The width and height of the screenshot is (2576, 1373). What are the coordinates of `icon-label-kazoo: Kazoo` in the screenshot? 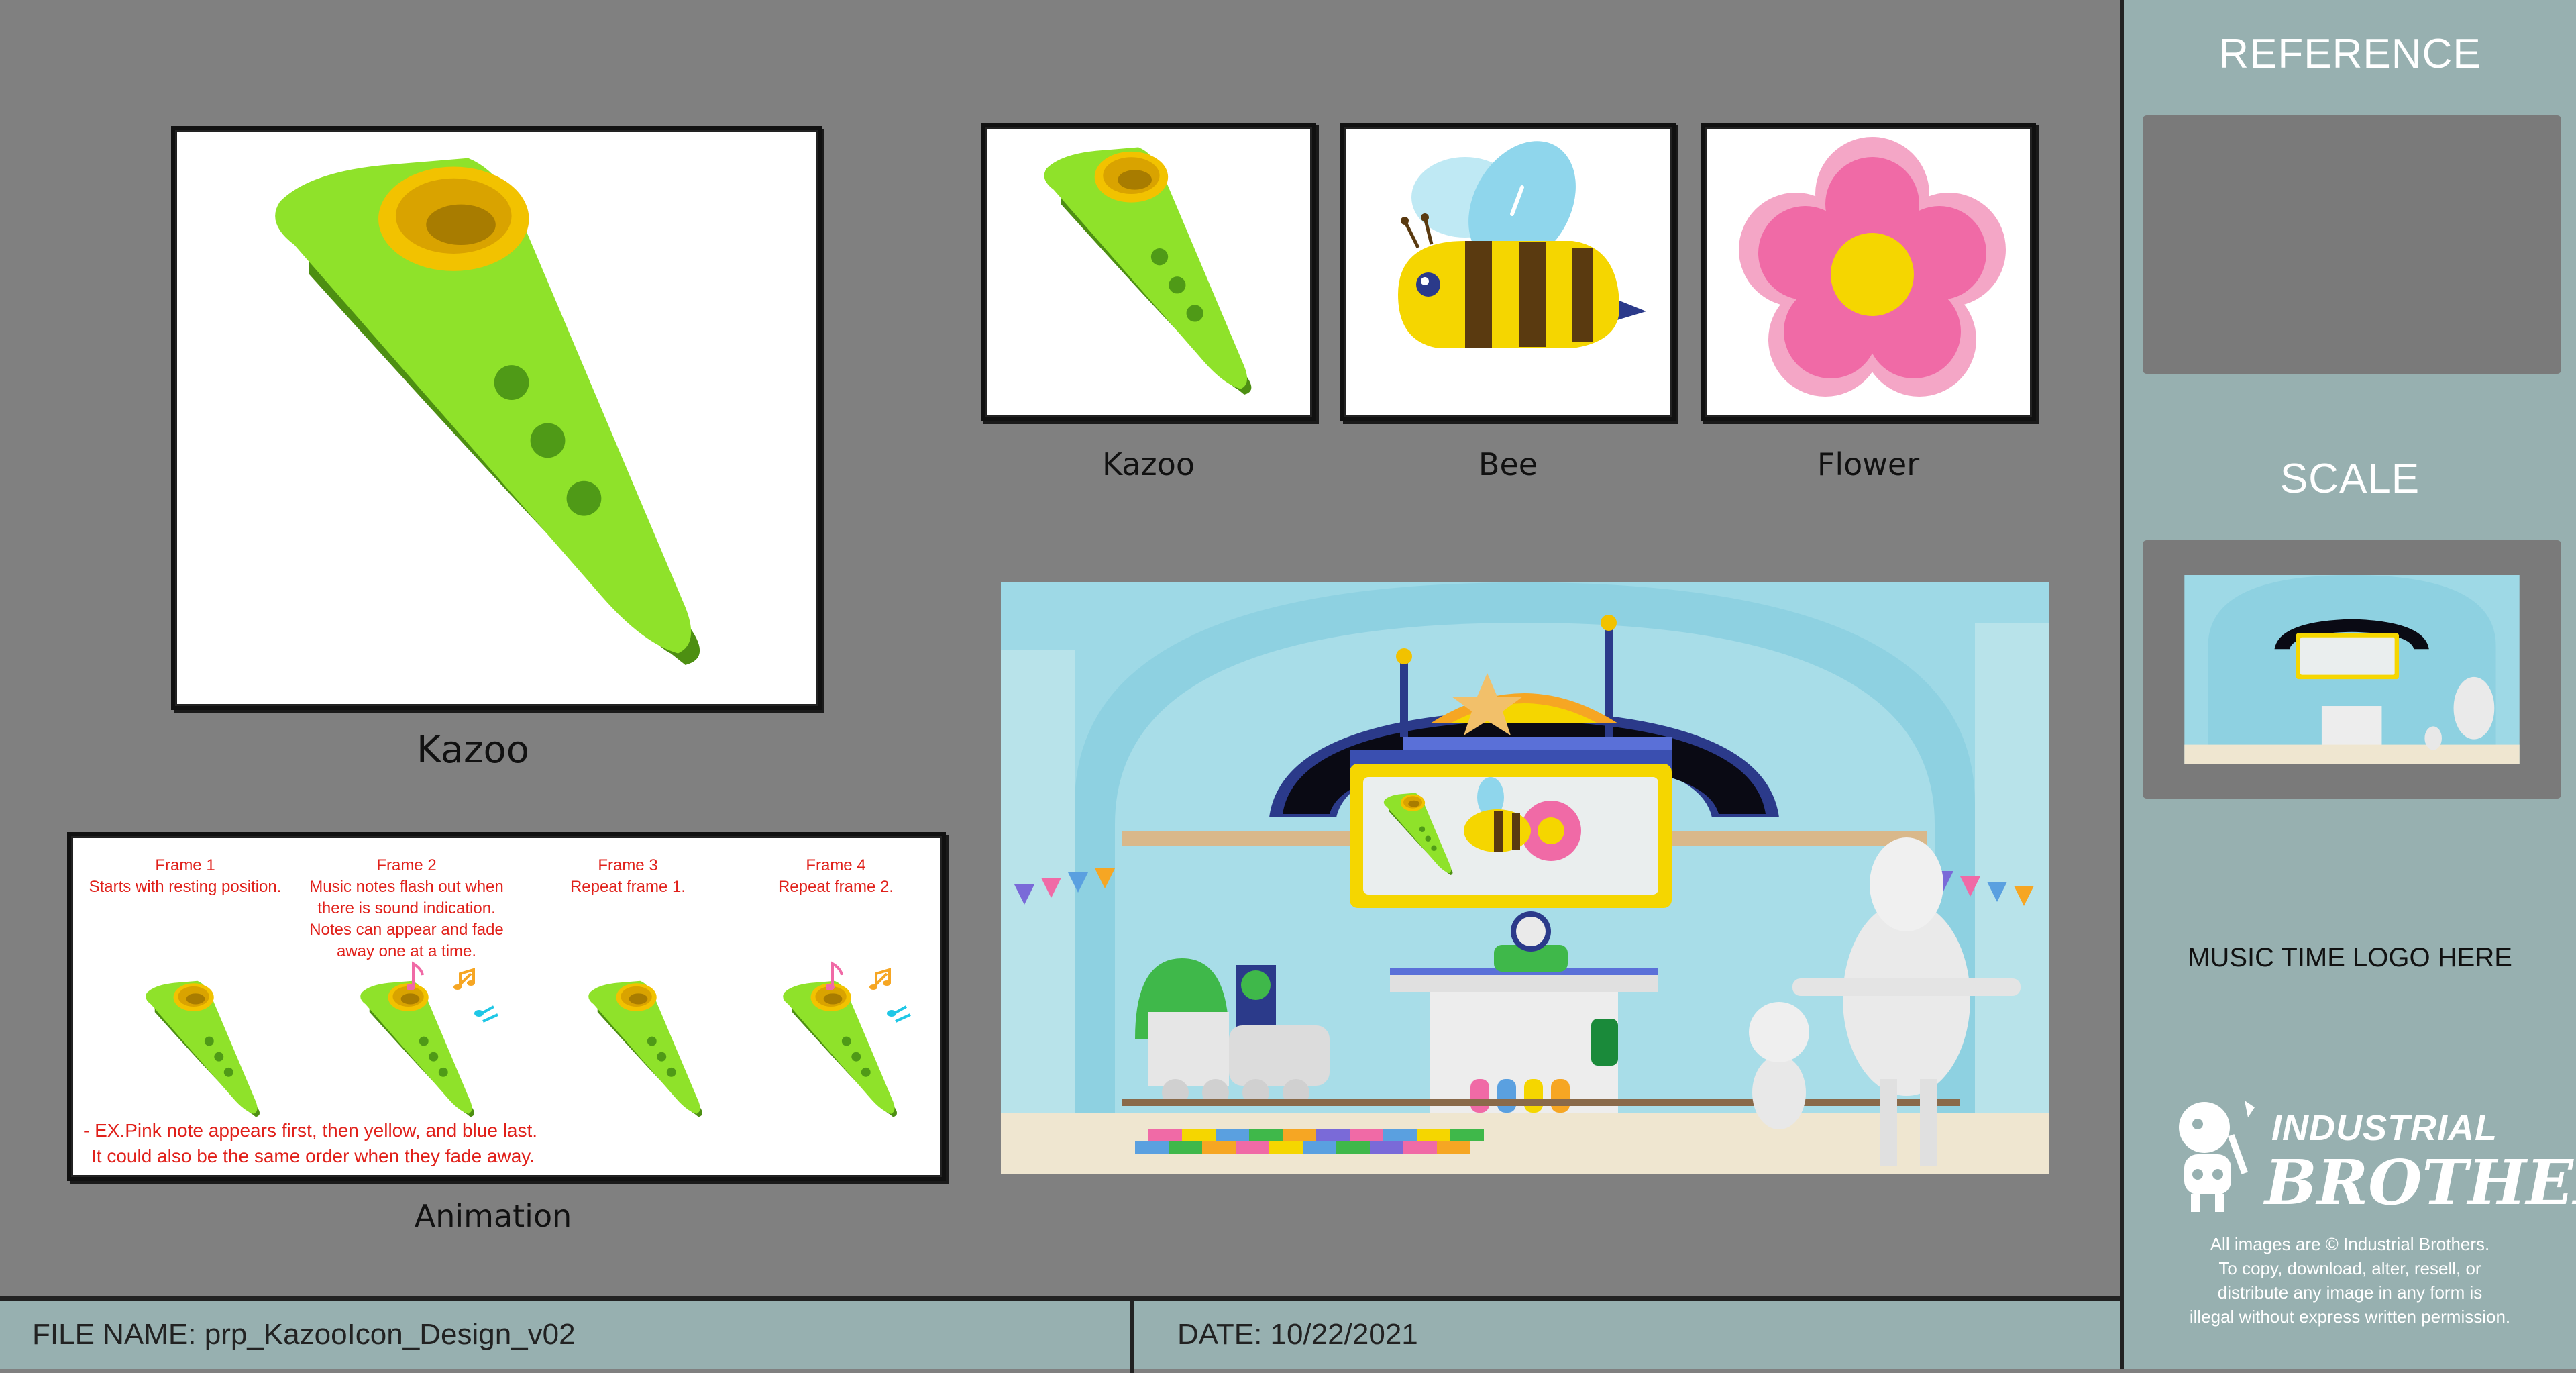 It's located at (1148, 464).